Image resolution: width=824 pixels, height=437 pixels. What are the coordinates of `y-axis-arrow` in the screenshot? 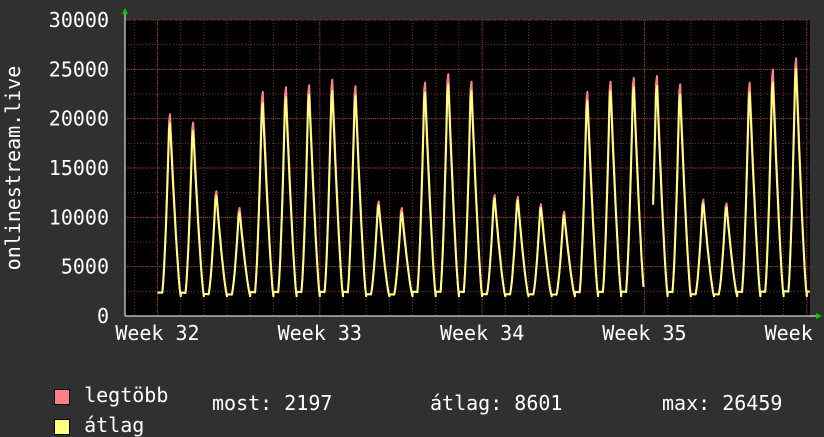 It's located at (125, 11).